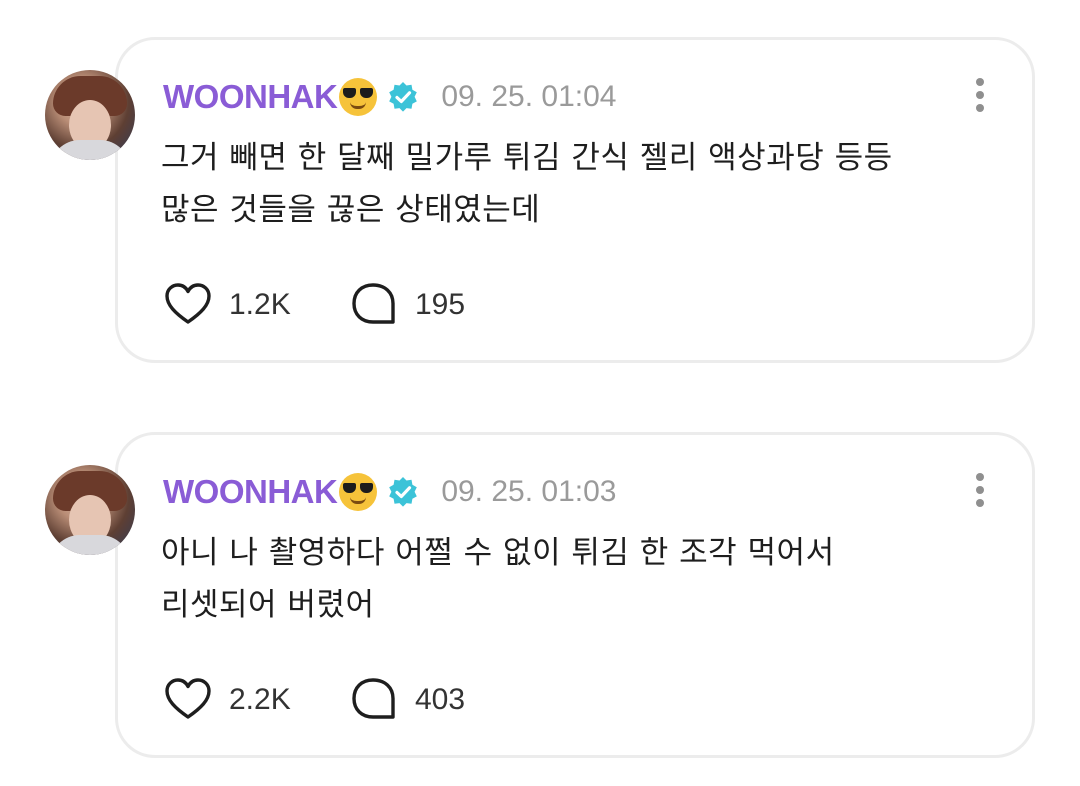 This screenshot has height=786, width=1080. Describe the element at coordinates (440, 304) in the screenshot. I see `reply-count: 195` at that location.